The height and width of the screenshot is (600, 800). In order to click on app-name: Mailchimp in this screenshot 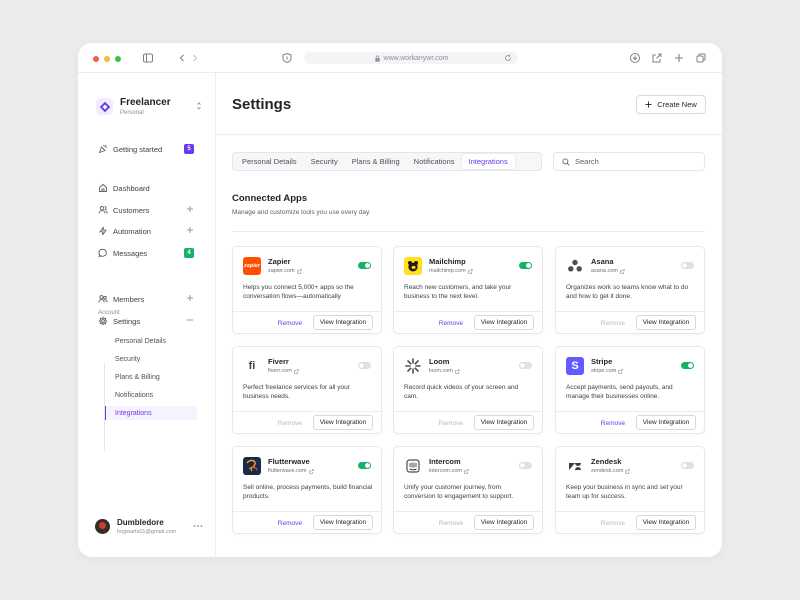, I will do `click(447, 261)`.